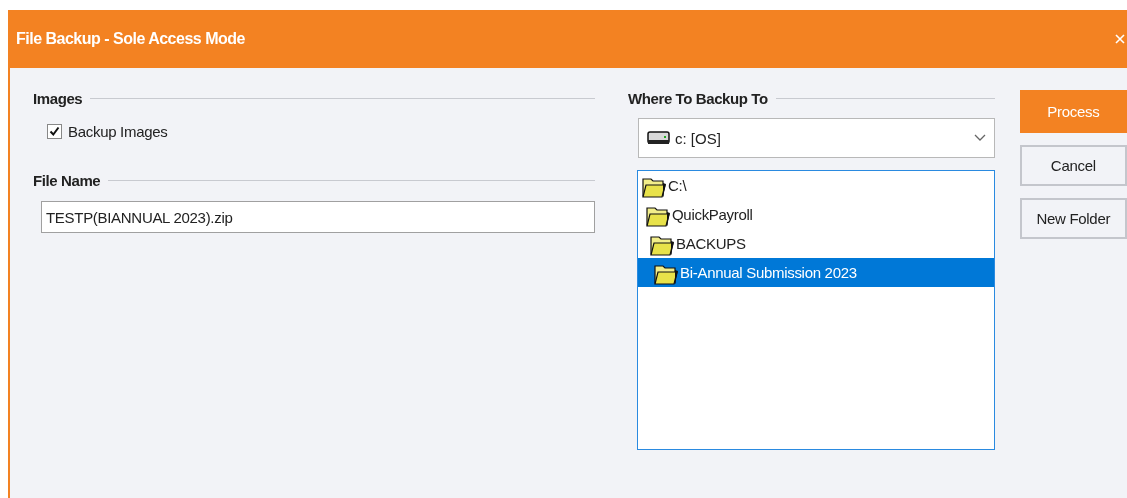 The width and height of the screenshot is (1127, 498). I want to click on drive-icon, so click(659, 138).